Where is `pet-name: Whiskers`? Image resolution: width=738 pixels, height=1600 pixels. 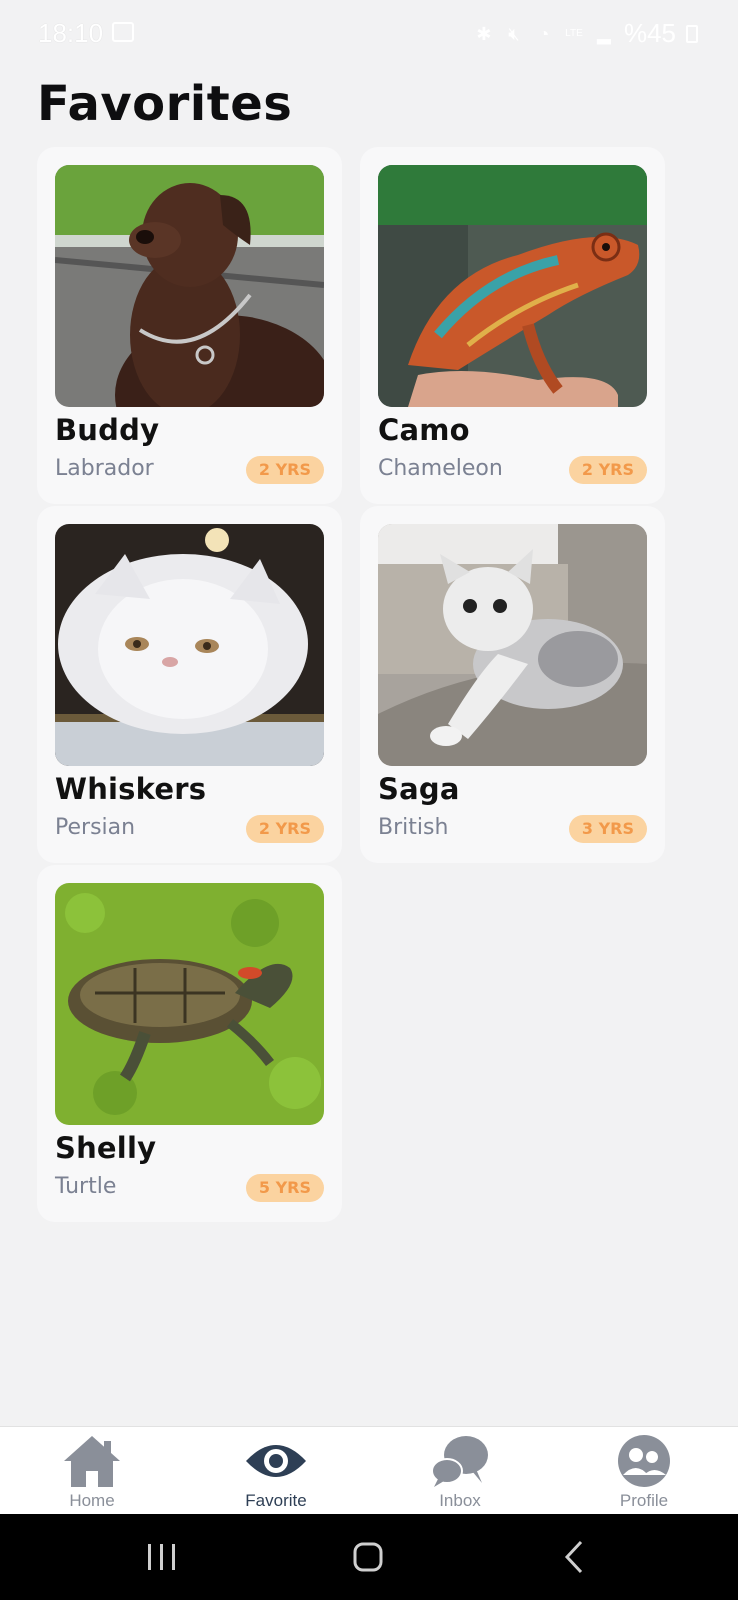
pet-name: Whiskers is located at coordinates (131, 789).